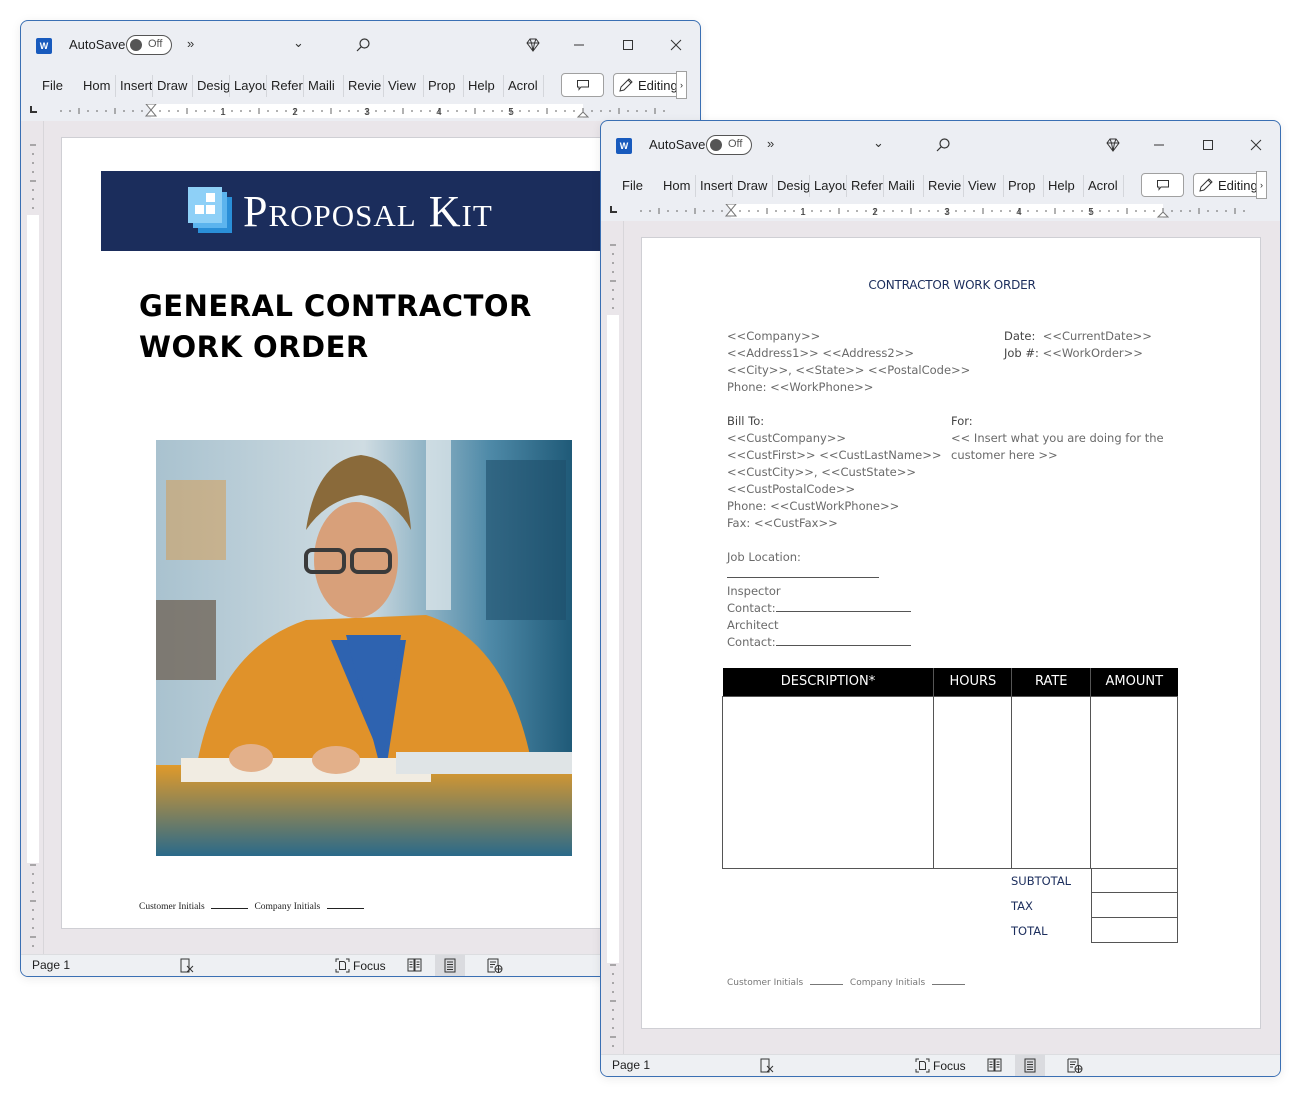 The width and height of the screenshot is (1300, 1100). Describe the element at coordinates (1134, 905) in the screenshot. I see `tax-field` at that location.